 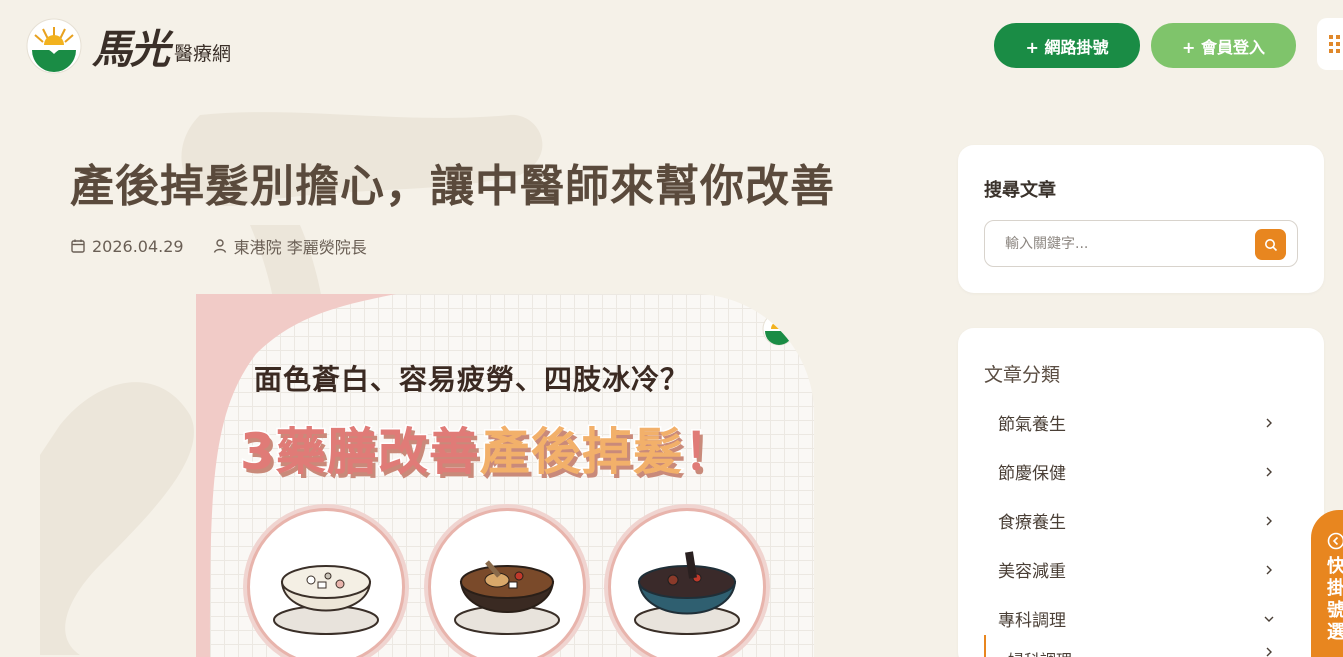 I want to click on categories-card-title: 文章分類, so click(x=1022, y=375).